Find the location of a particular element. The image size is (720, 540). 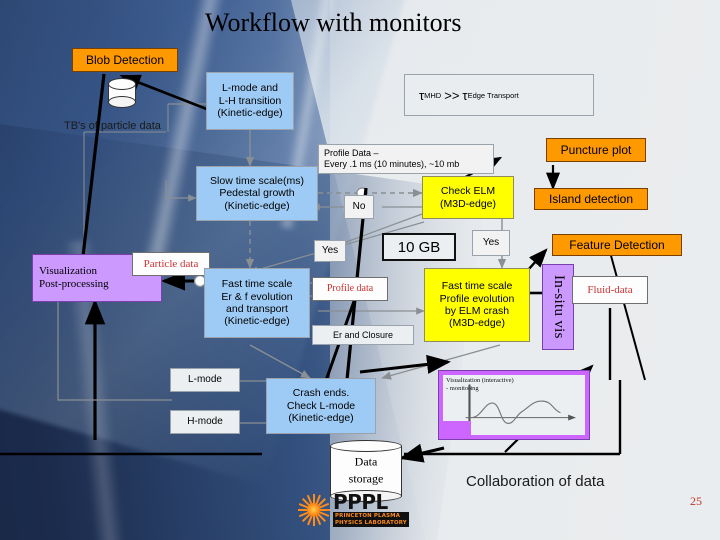

slide-number: 25 is located at coordinates (696, 501).